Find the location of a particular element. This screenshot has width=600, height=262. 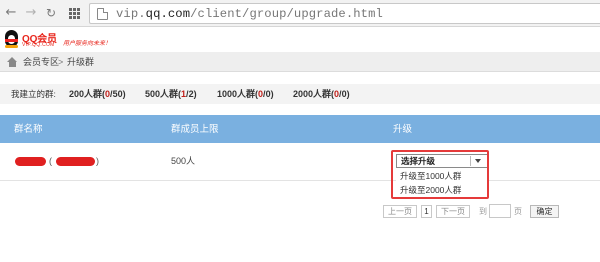

site-header: QQ会员 VIP.QQ.COM 用户服务向未来！ is located at coordinates (300, 40).